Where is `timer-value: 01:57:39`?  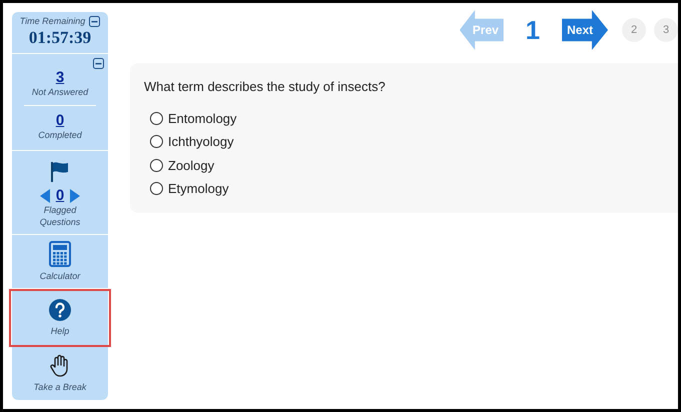 timer-value: 01:57:39 is located at coordinates (60, 37).